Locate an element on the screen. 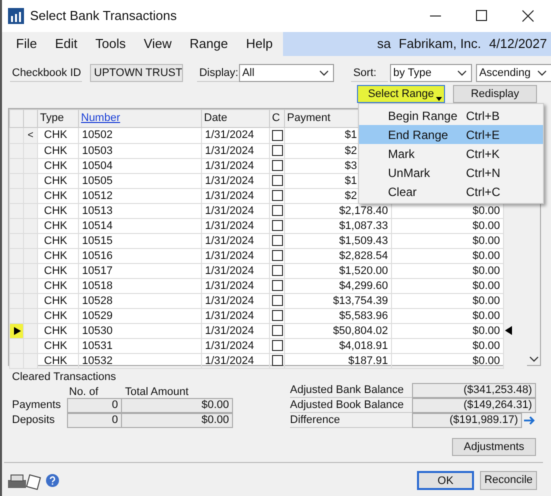  select-range-button: Select Range is located at coordinates (401, 94).